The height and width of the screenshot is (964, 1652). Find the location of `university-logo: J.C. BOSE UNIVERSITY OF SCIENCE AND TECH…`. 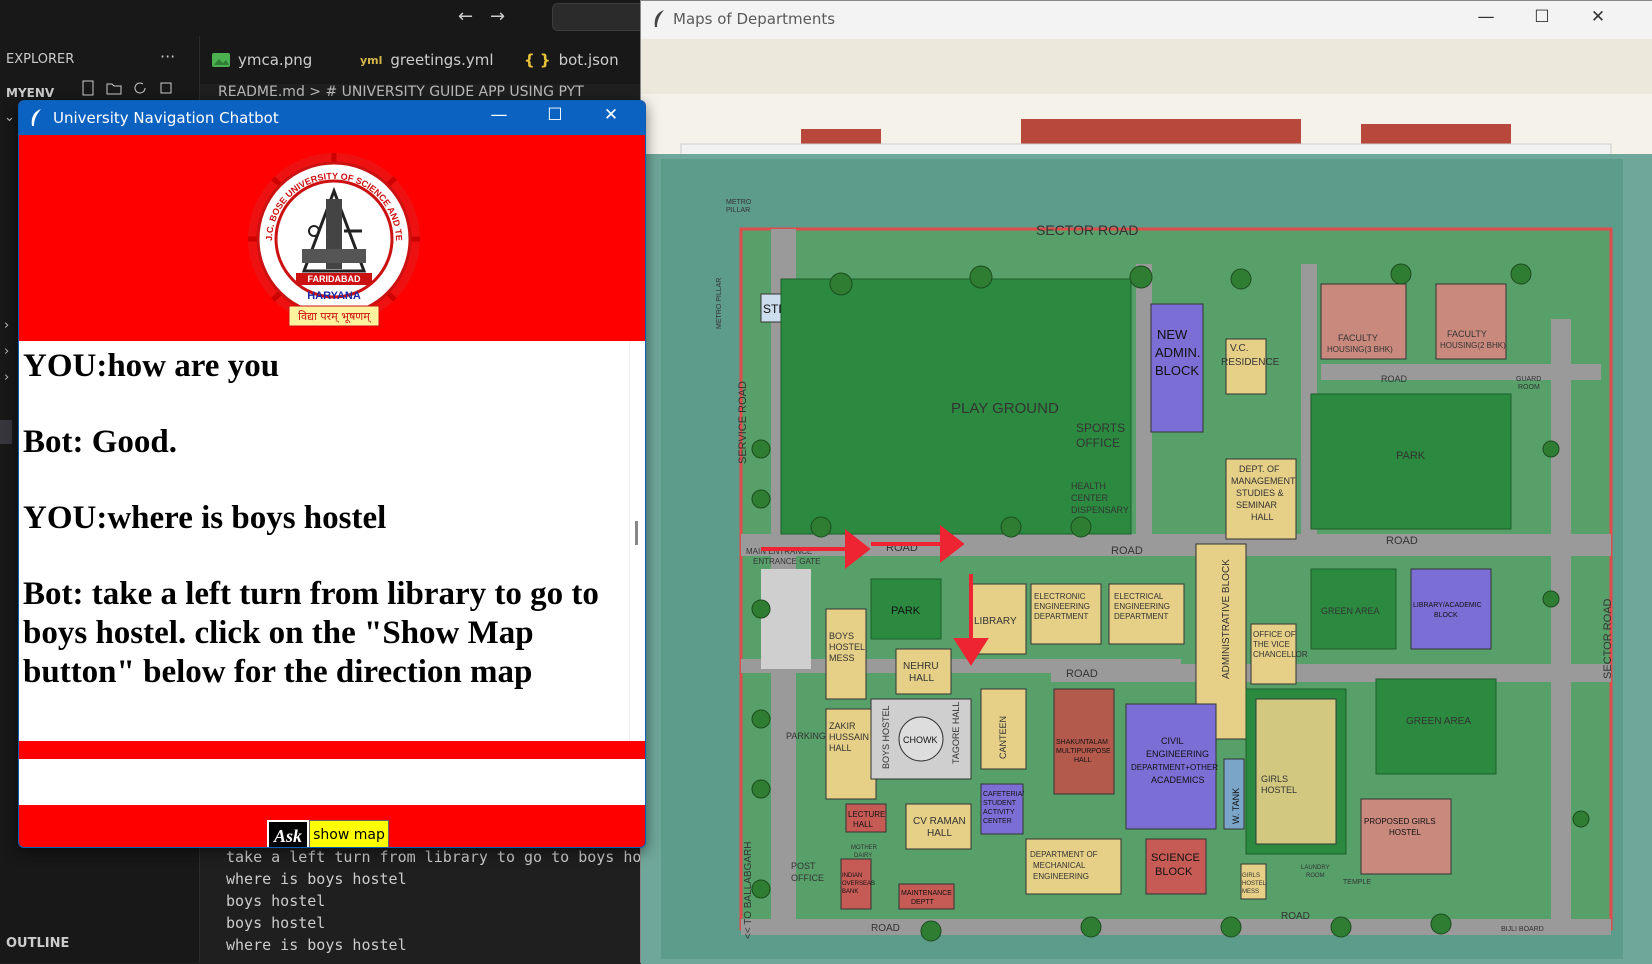

university-logo: J.C. BOSE UNIVERSITY OF SCIENCE AND TECH… is located at coordinates (332, 237).